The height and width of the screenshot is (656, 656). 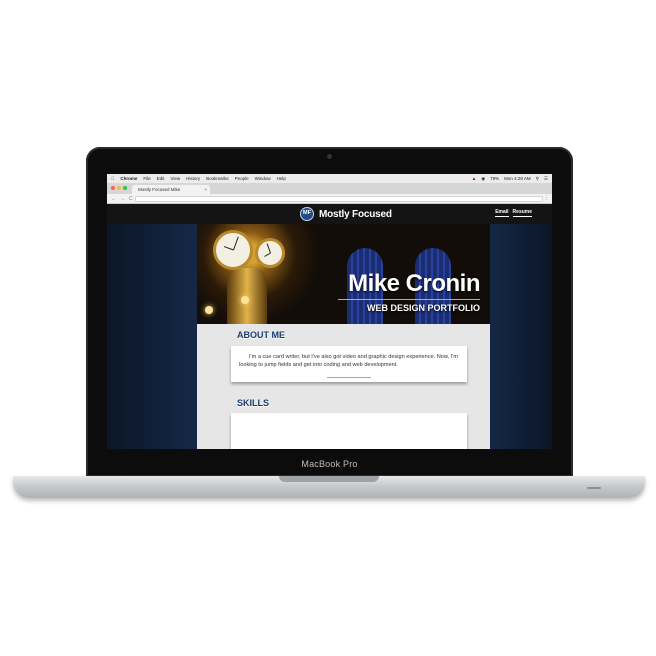 I want to click on lid-notch, so click(x=329, y=479).